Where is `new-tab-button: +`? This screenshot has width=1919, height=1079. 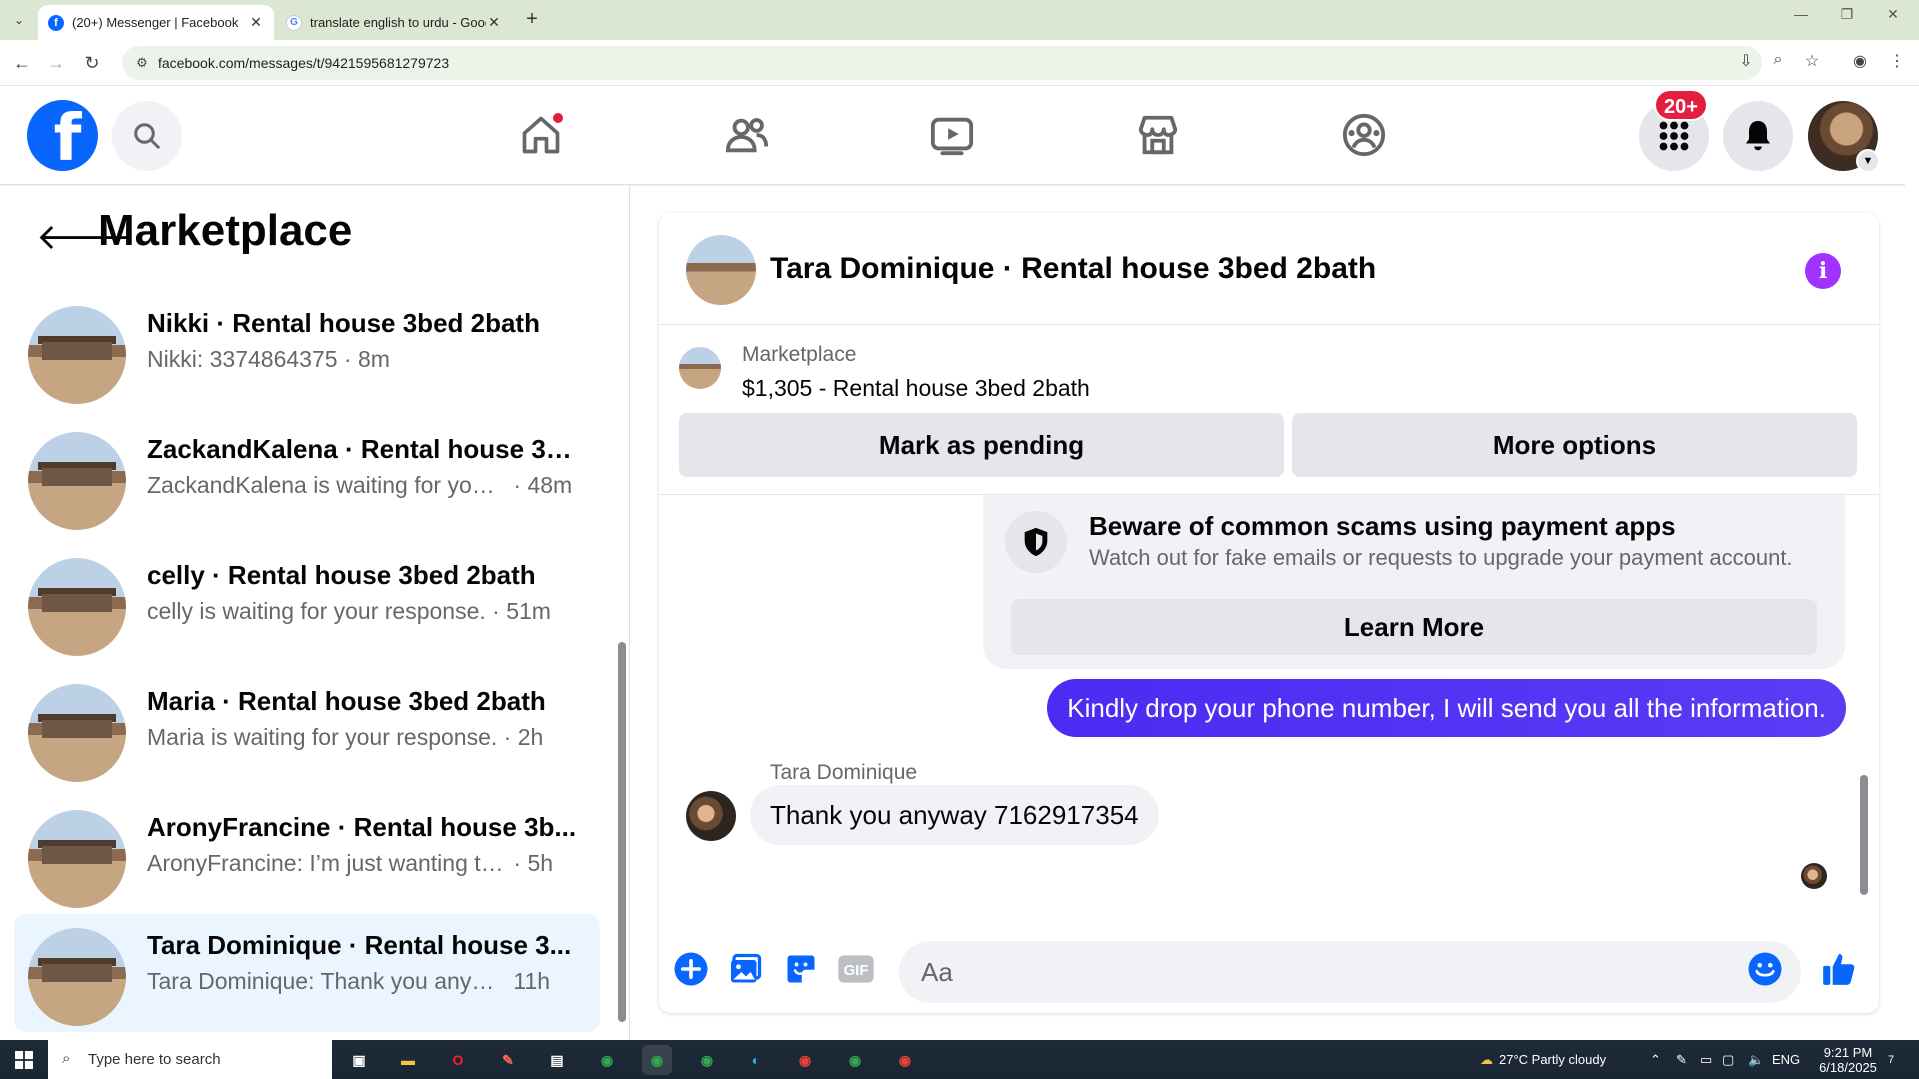 new-tab-button: + is located at coordinates (532, 20).